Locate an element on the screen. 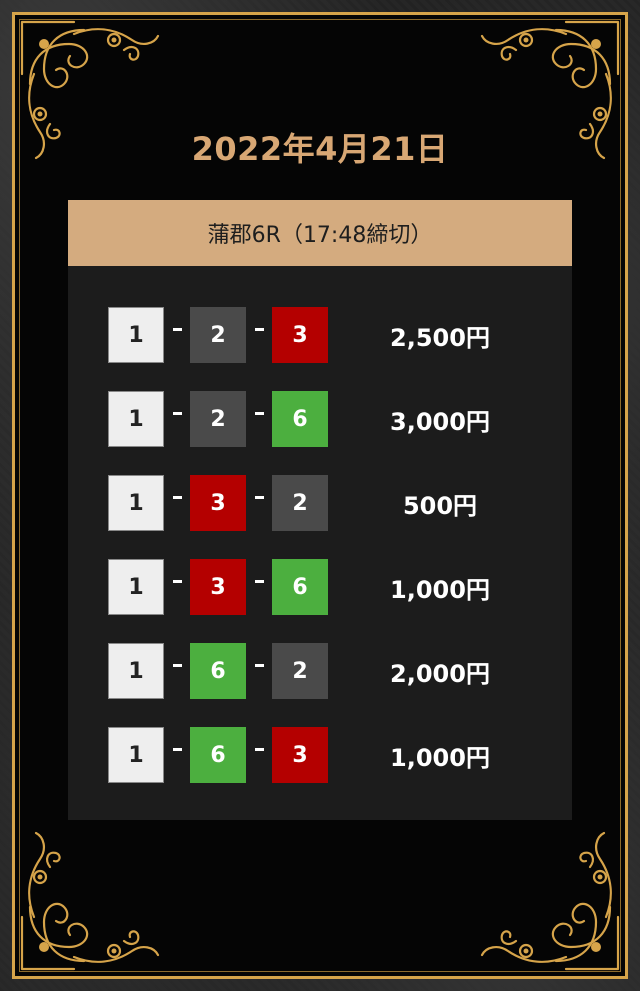 This screenshot has height=991, width=640. bet-row: 1 2 3 2,500円 is located at coordinates (338, 335).